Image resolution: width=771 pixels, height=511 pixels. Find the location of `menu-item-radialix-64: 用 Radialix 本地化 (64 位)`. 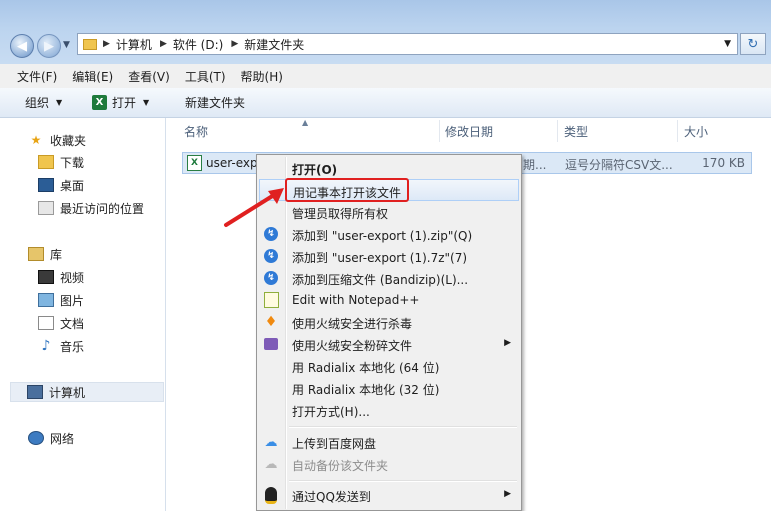

menu-item-radialix-64: 用 Radialix 本地化 (64 位) is located at coordinates (389, 366).